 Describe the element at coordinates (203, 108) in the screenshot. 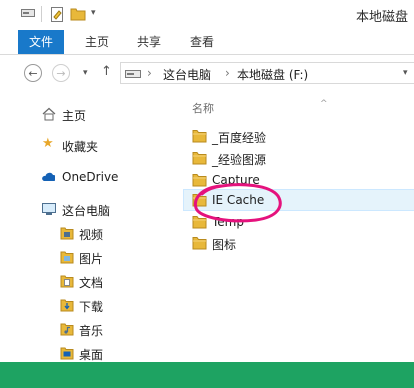

I see `column-header-label: 名称` at that location.